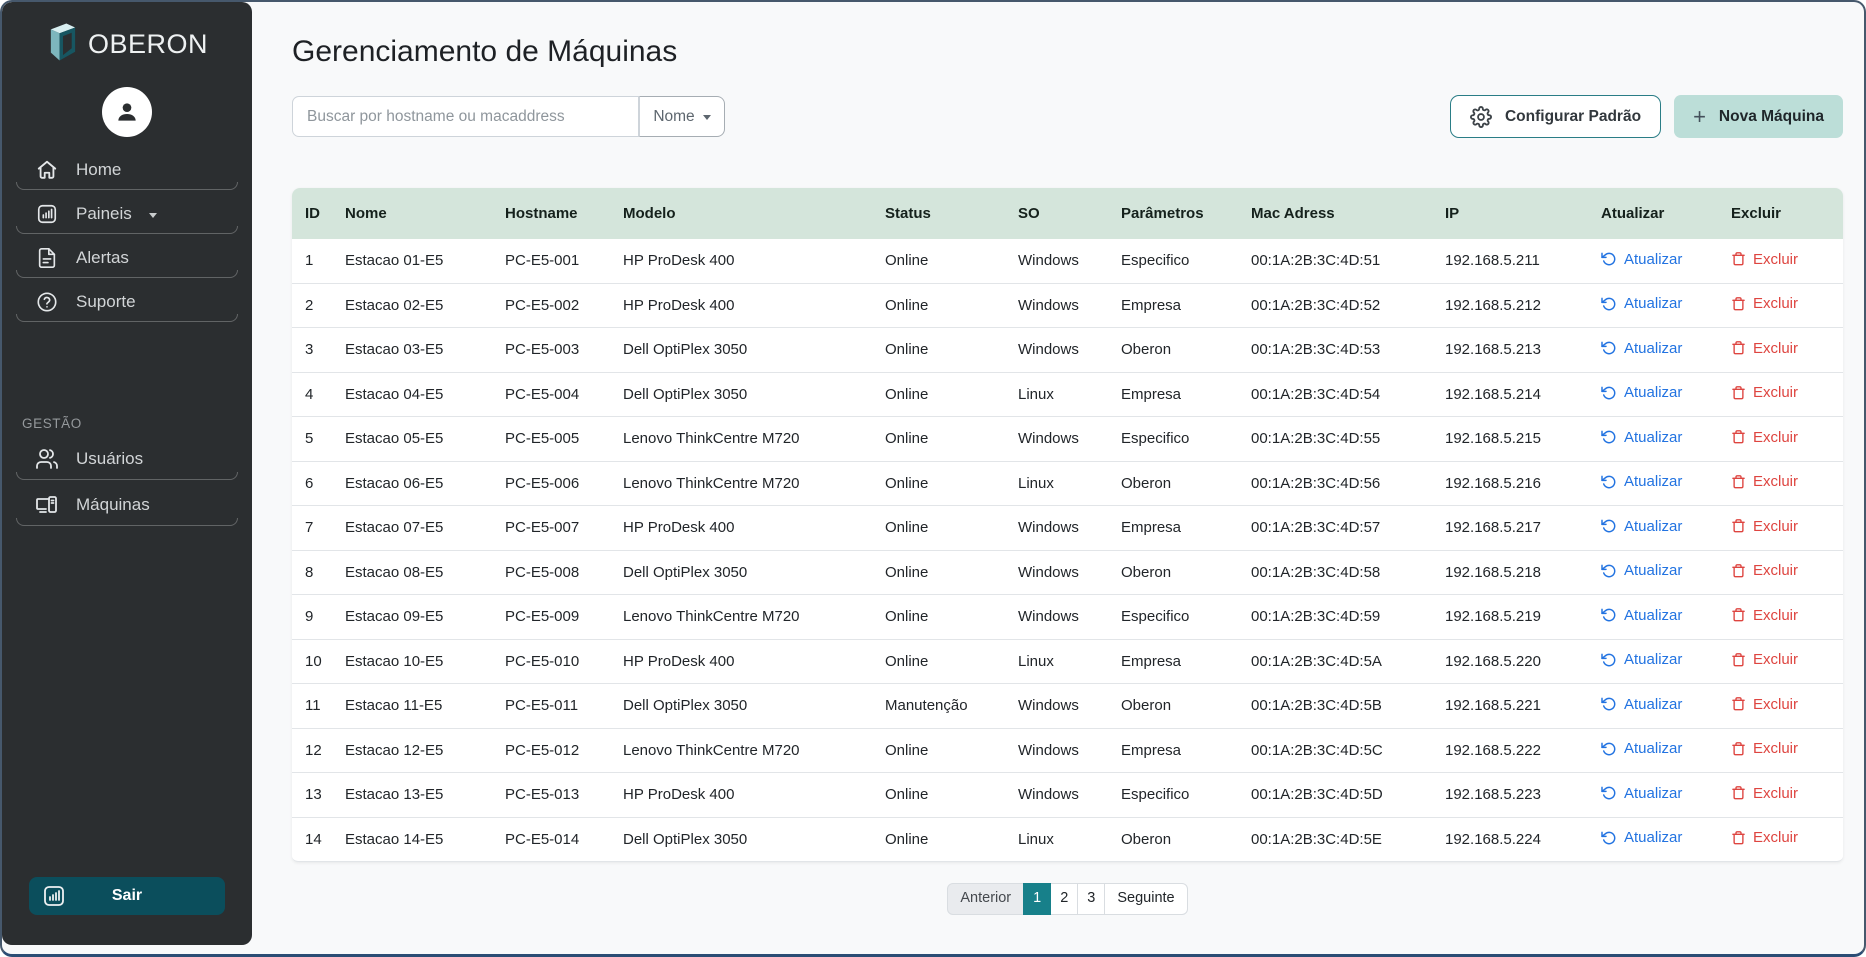 This screenshot has height=957, width=1866. Describe the element at coordinates (1515, 439) in the screenshot. I see `cell-ip: 192.168.5.215` at that location.